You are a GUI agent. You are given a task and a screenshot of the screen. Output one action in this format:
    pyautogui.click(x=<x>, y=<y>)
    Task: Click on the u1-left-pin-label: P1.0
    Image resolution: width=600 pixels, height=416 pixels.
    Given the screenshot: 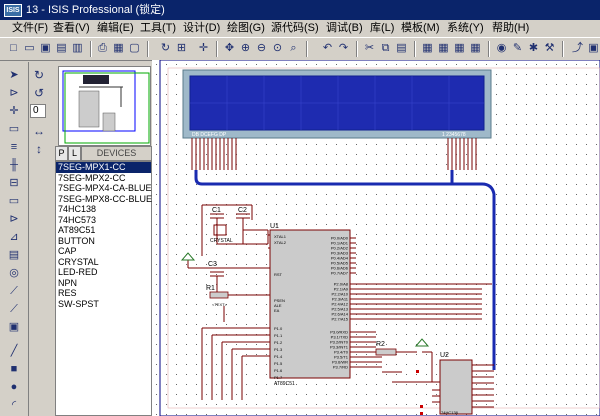 What is the action you would take?
    pyautogui.click(x=278, y=328)
    